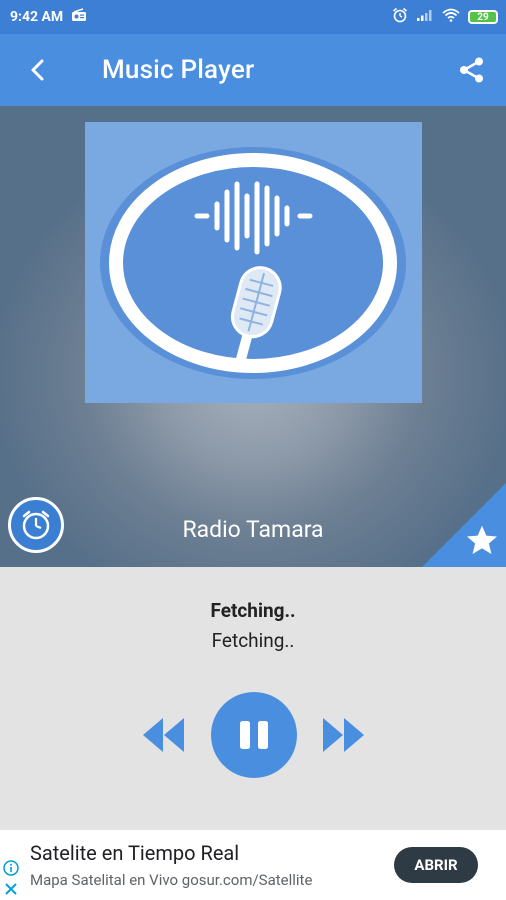 This screenshot has height=900, width=506. What do you see at coordinates (253, 17) in the screenshot?
I see `status-bar: 9:42 AM 29` at bounding box center [253, 17].